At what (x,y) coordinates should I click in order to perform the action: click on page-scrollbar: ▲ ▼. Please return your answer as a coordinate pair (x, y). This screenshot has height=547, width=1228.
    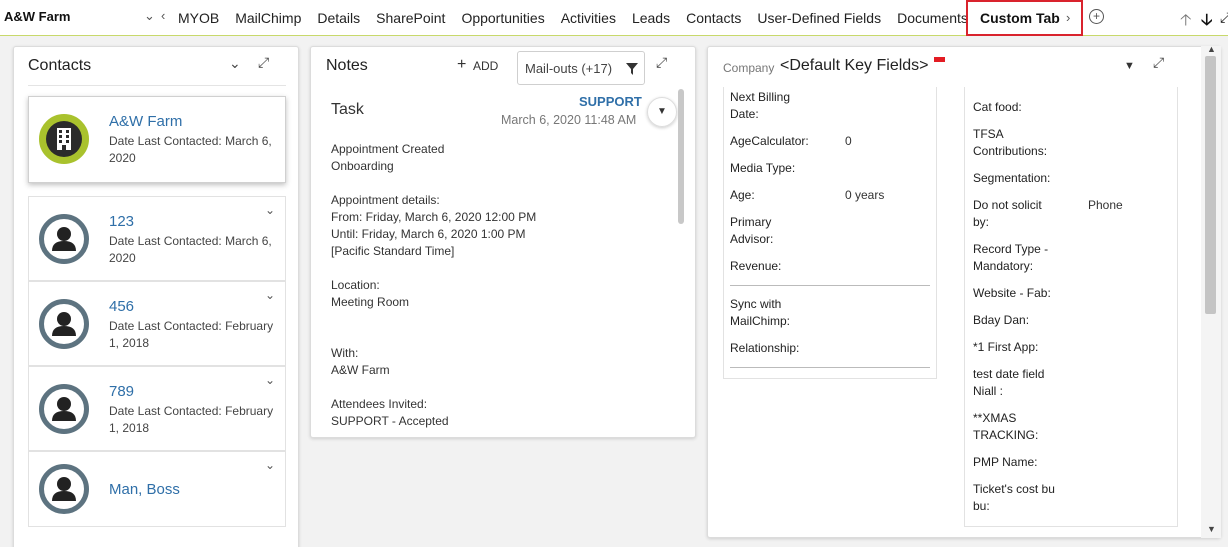
    Looking at the image, I should click on (1211, 291).